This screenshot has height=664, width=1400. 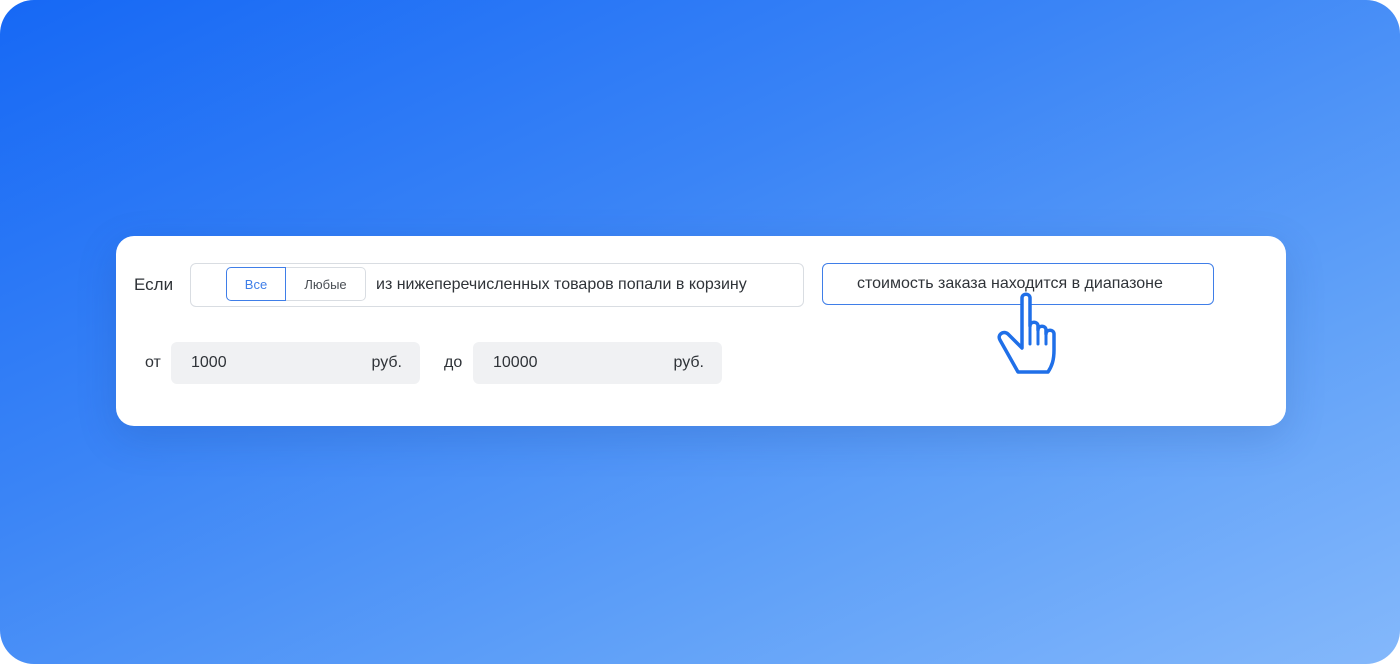 I want to click on from-label: от, so click(x=153, y=362).